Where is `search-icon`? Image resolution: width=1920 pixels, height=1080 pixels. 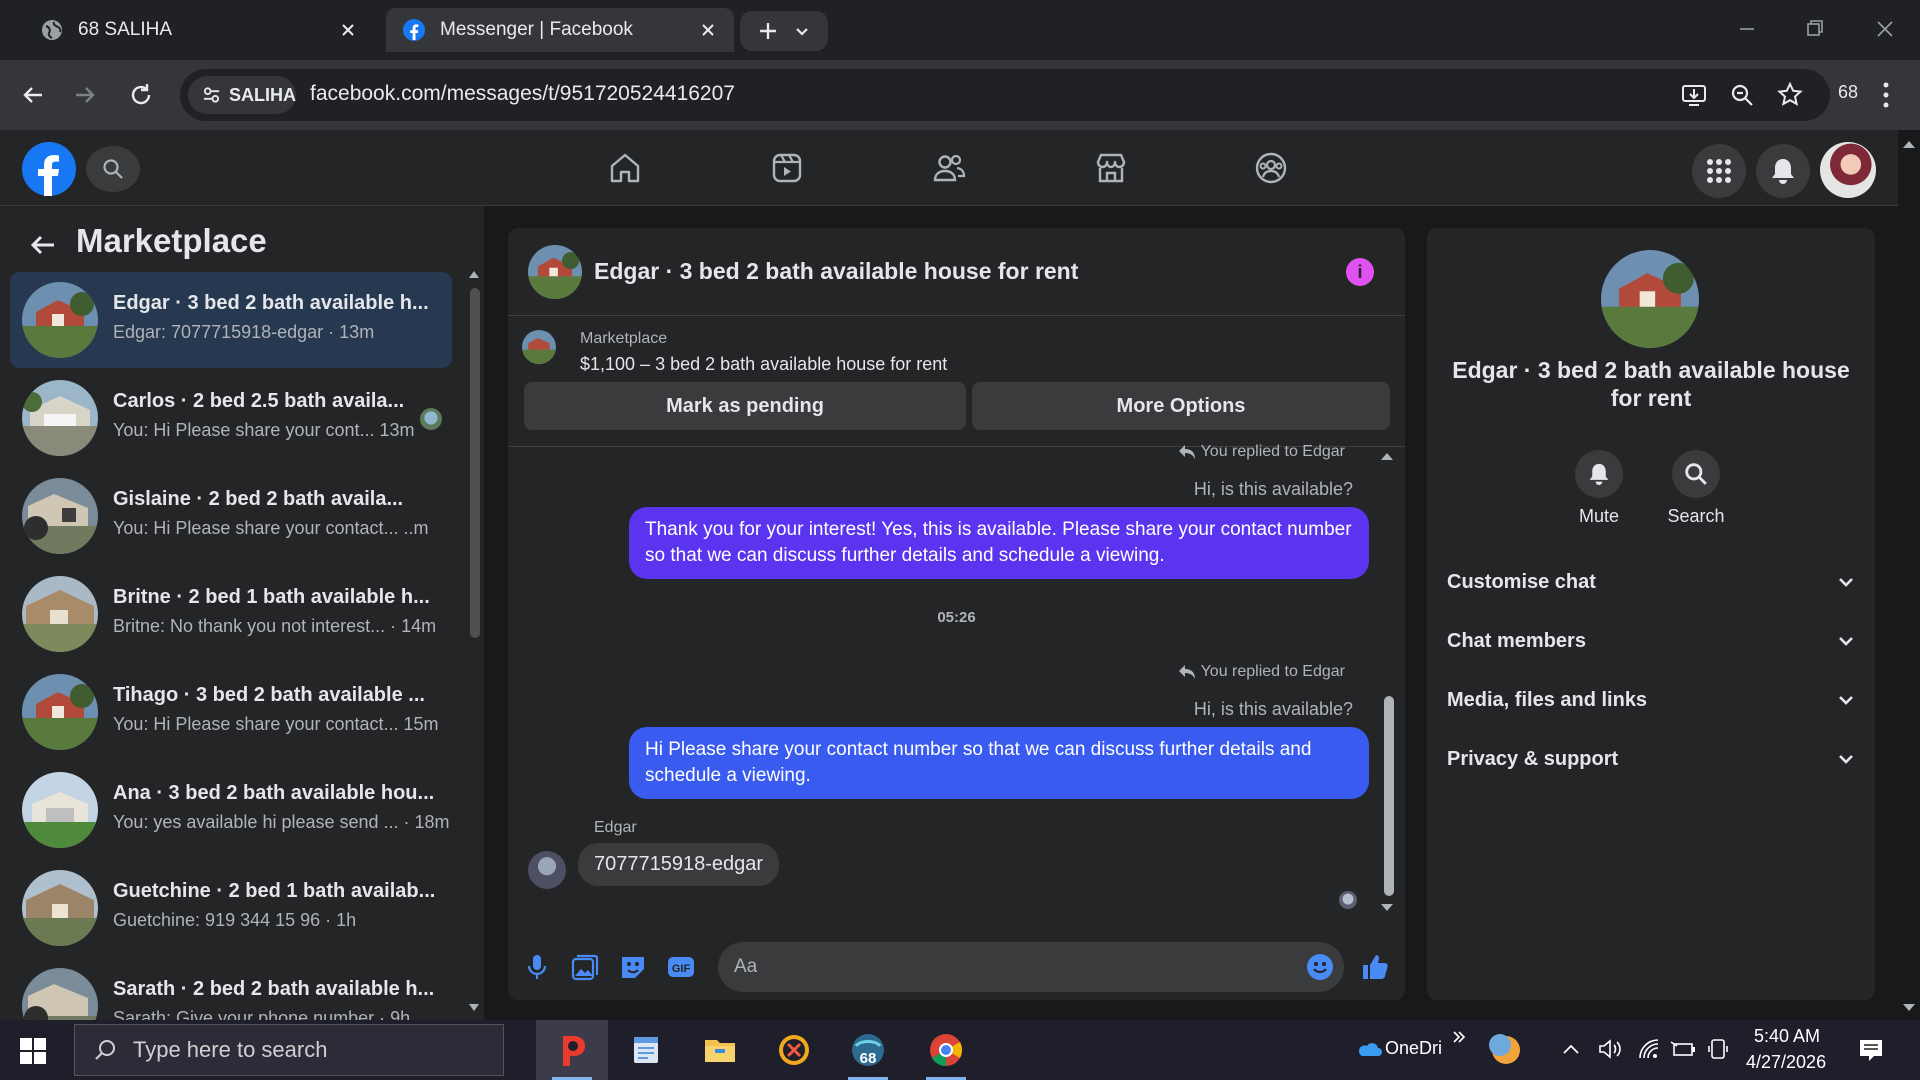
search-icon is located at coordinates (1696, 474).